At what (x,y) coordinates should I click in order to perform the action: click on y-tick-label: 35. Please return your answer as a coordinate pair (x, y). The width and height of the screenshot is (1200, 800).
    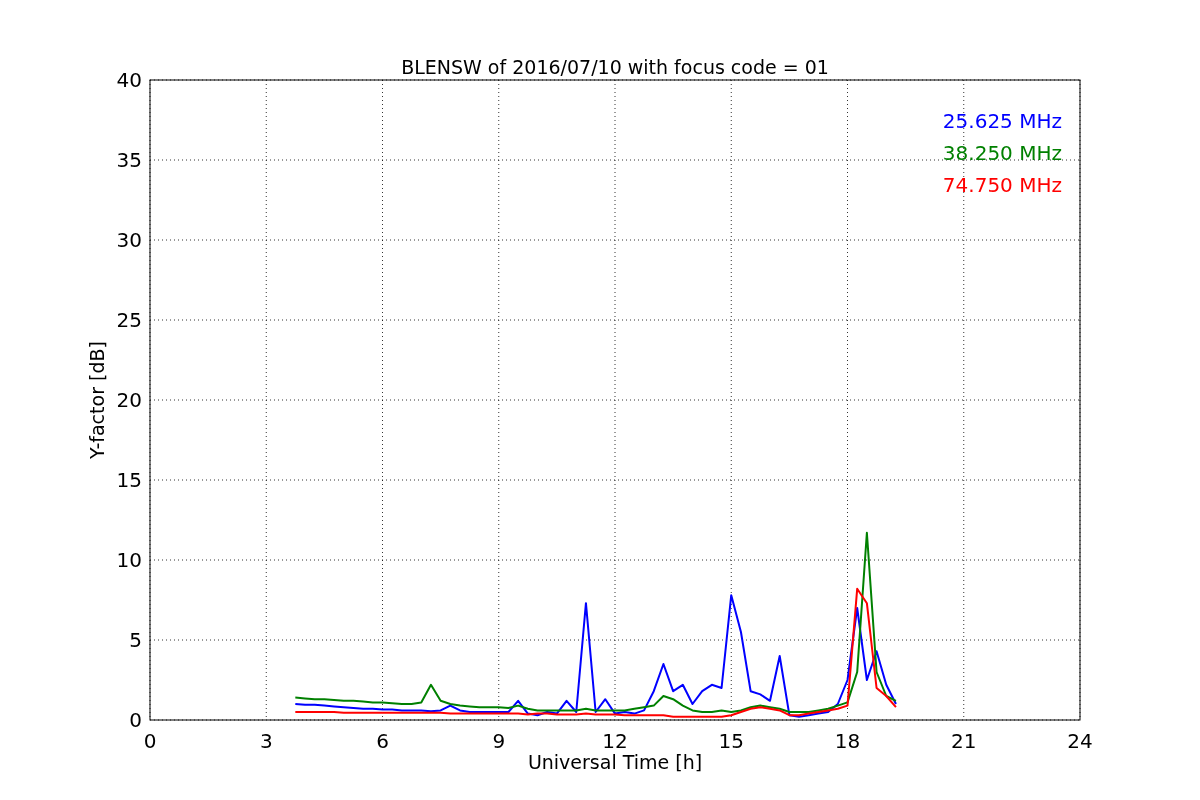
    Looking at the image, I should click on (129, 160).